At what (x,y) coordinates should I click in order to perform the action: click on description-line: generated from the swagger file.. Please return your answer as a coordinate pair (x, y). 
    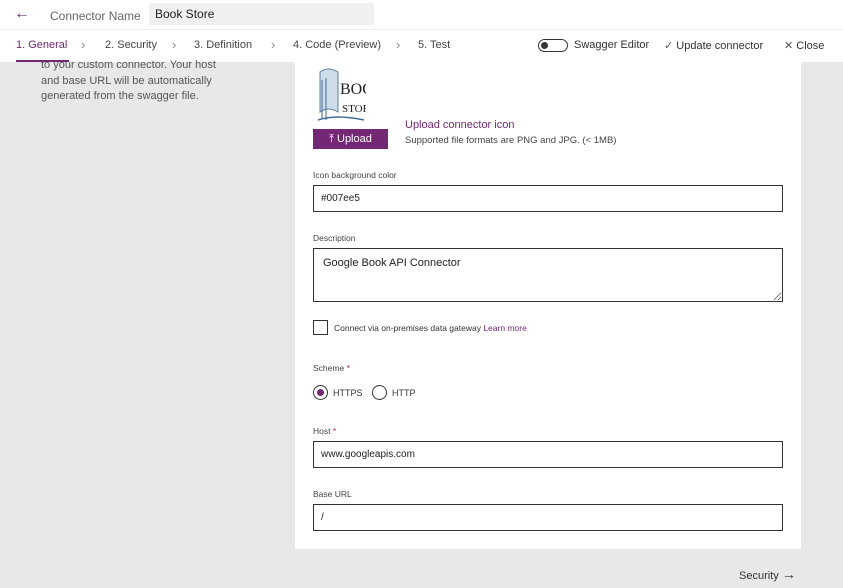
    Looking at the image, I should click on (120, 96).